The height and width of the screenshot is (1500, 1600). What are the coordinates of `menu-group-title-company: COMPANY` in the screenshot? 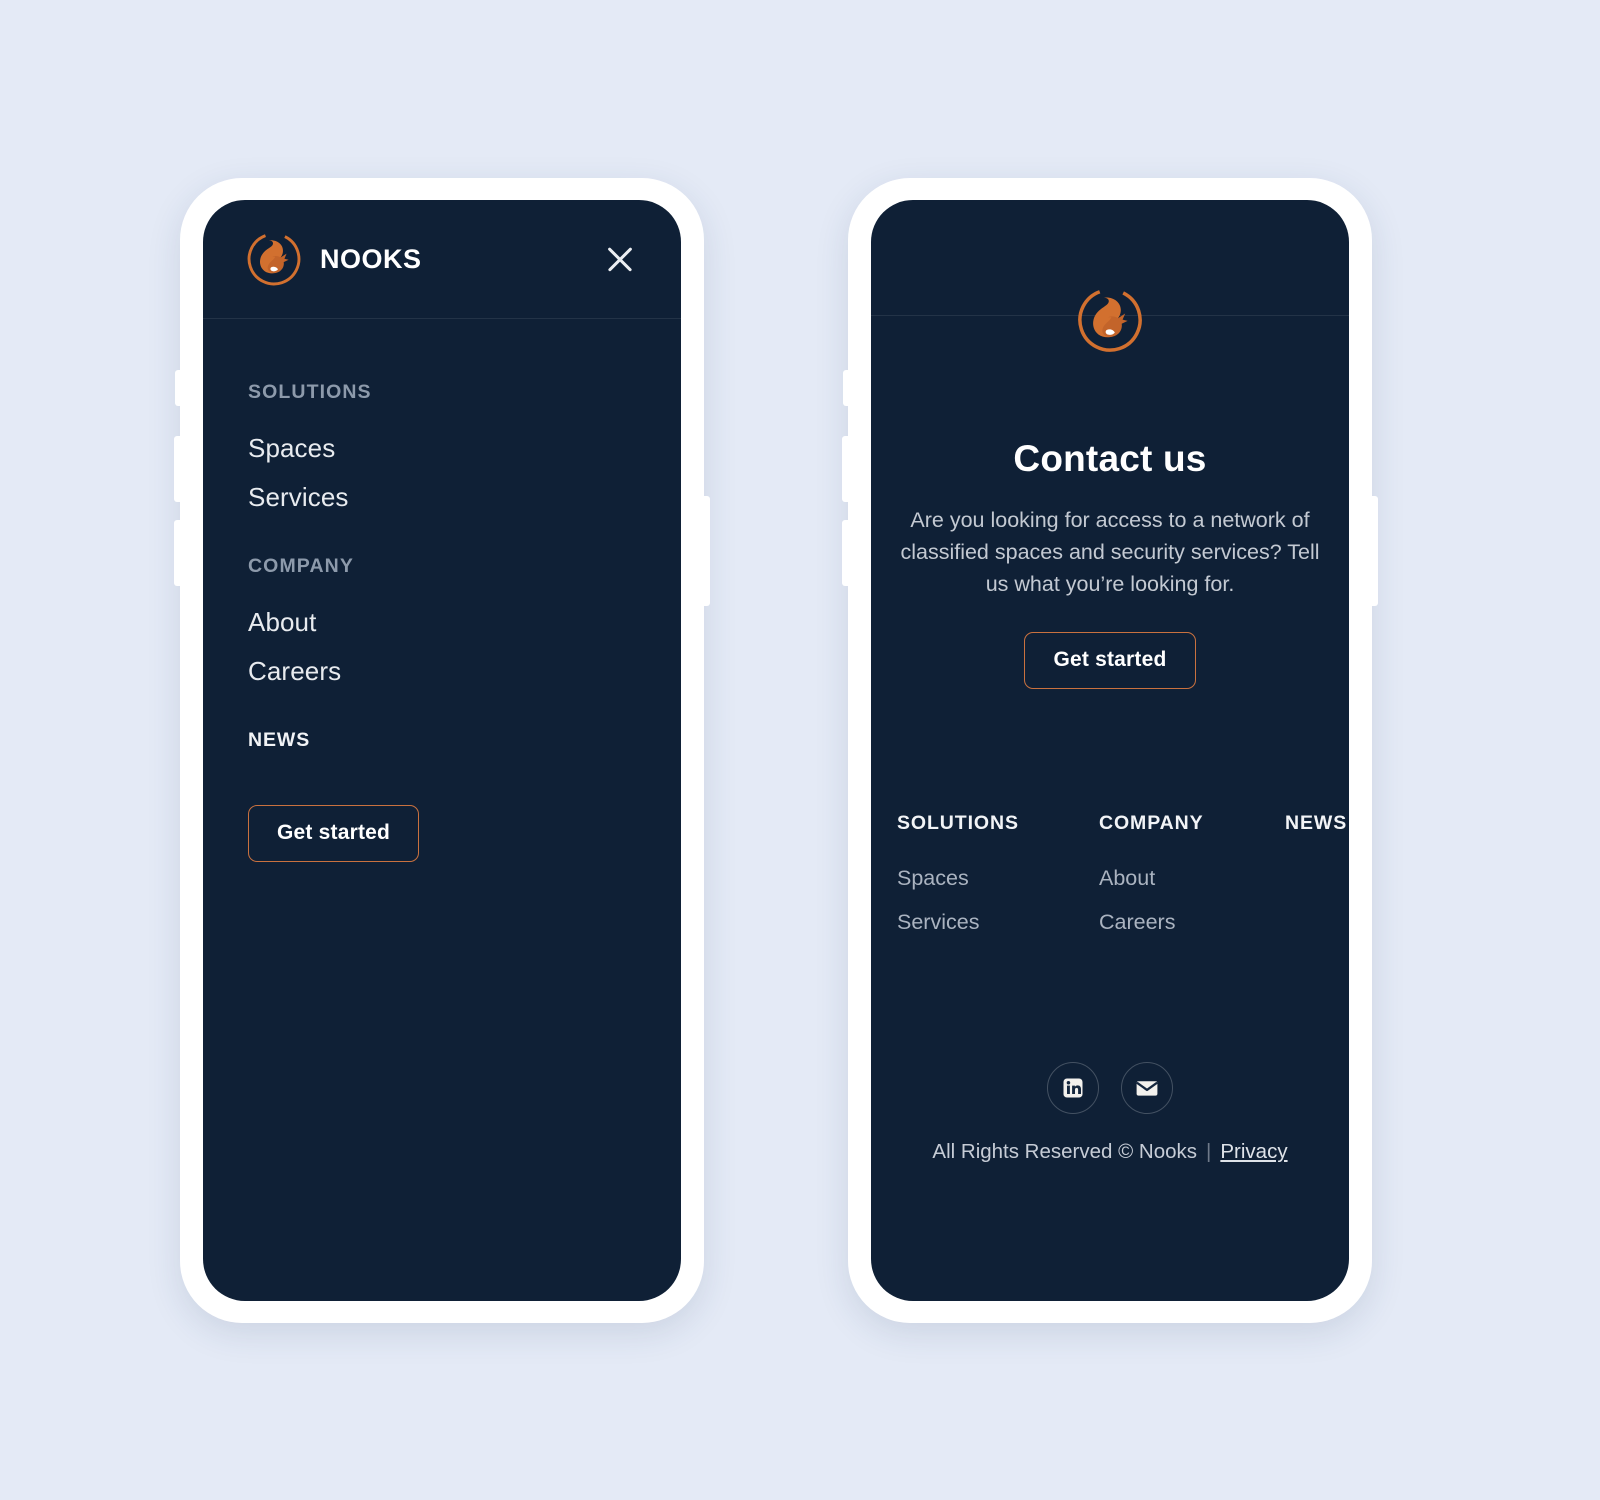 It's located at (301, 566).